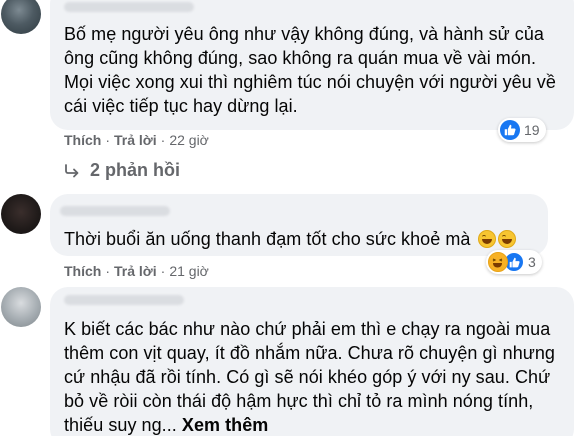 The image size is (581, 436). I want to click on replies-label: 2 phản hồi, so click(135, 170).